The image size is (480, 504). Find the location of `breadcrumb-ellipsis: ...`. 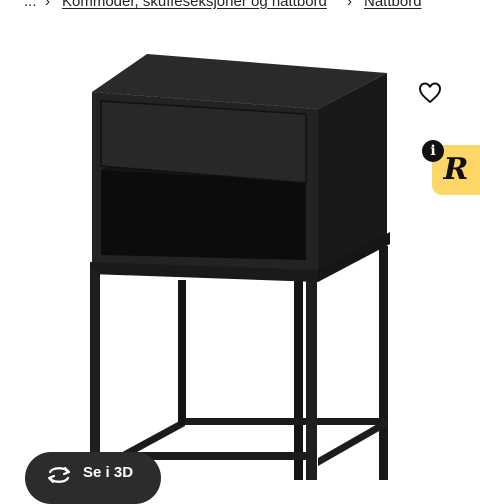

breadcrumb-ellipsis: ... is located at coordinates (30, 5).